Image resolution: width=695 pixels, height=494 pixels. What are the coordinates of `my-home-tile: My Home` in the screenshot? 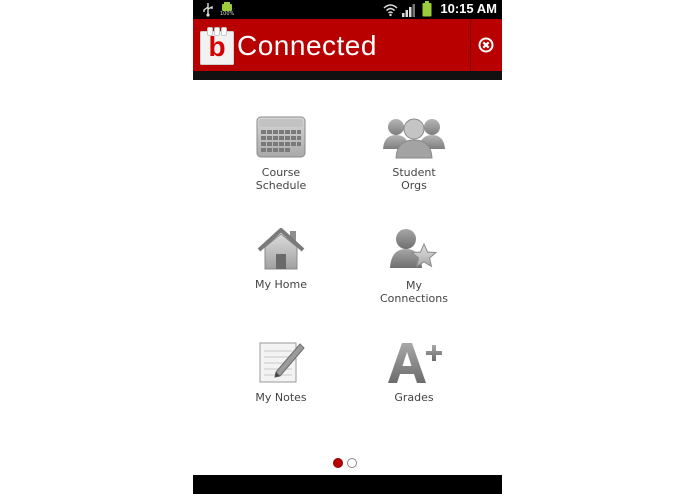 It's located at (281, 261).